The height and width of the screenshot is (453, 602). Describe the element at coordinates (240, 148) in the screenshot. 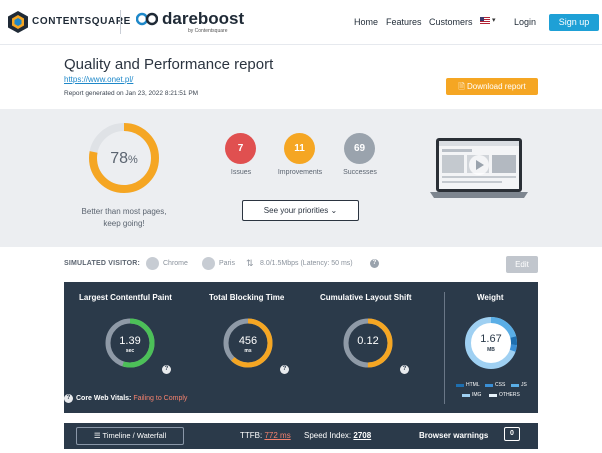

I see `issues-badge: 7` at that location.